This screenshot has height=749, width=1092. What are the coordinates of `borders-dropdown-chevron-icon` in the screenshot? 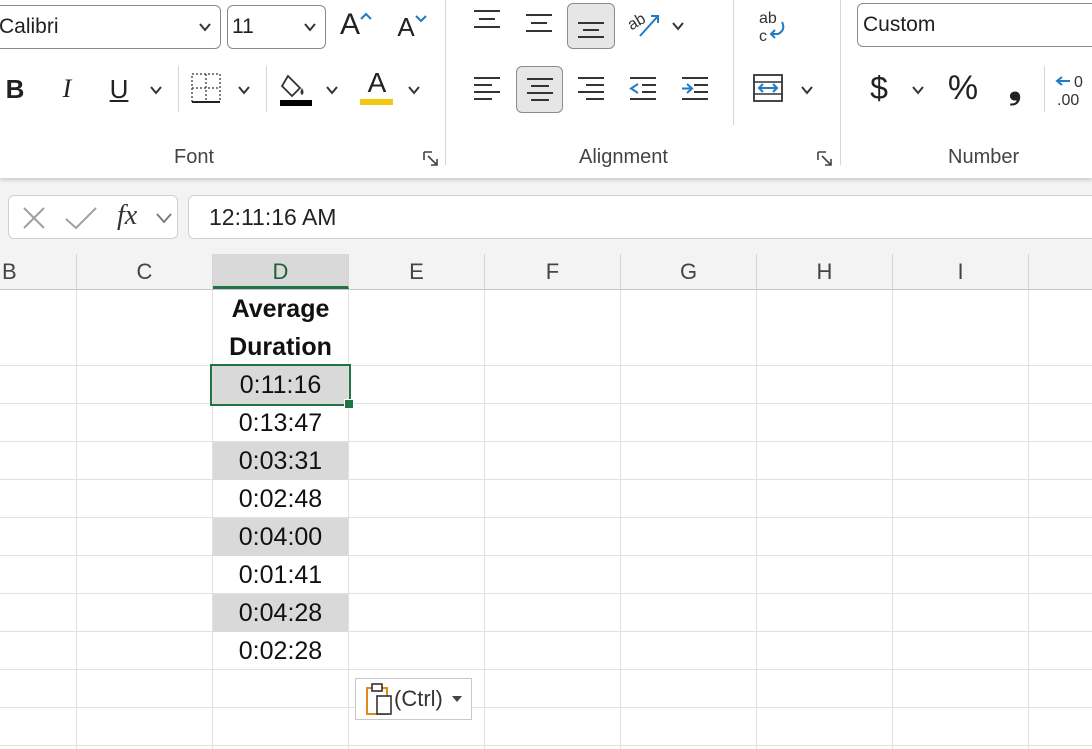 It's located at (244, 90).